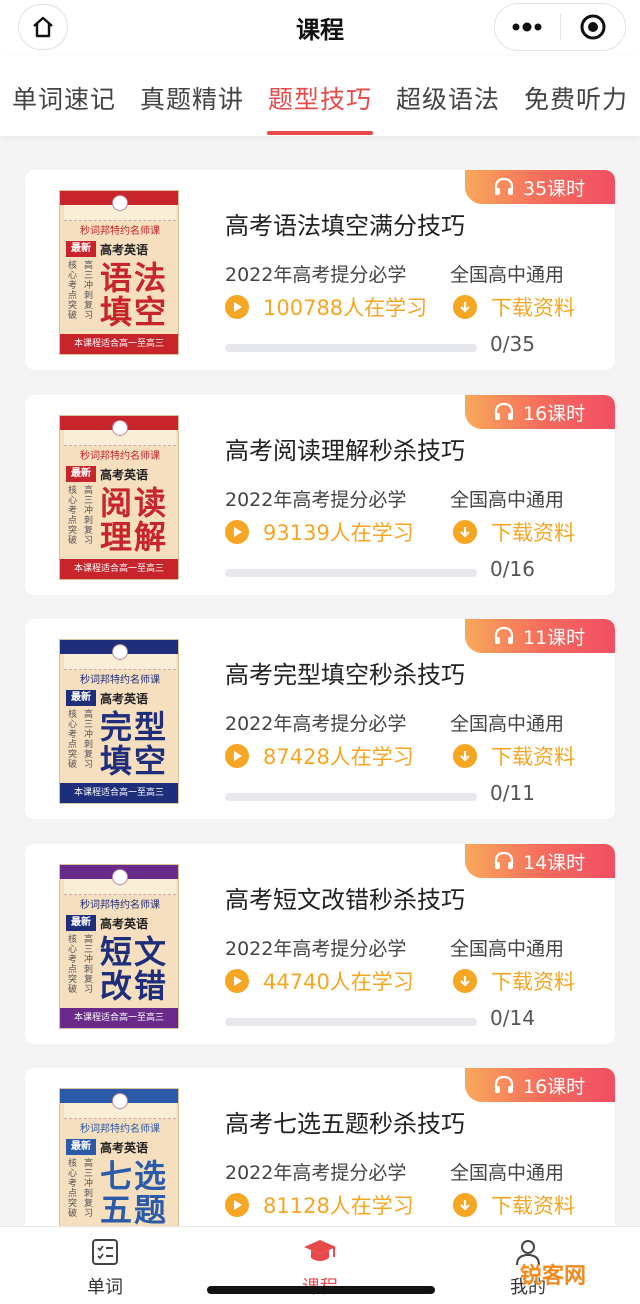  I want to click on learner-count: 100788人在学习, so click(326, 307).